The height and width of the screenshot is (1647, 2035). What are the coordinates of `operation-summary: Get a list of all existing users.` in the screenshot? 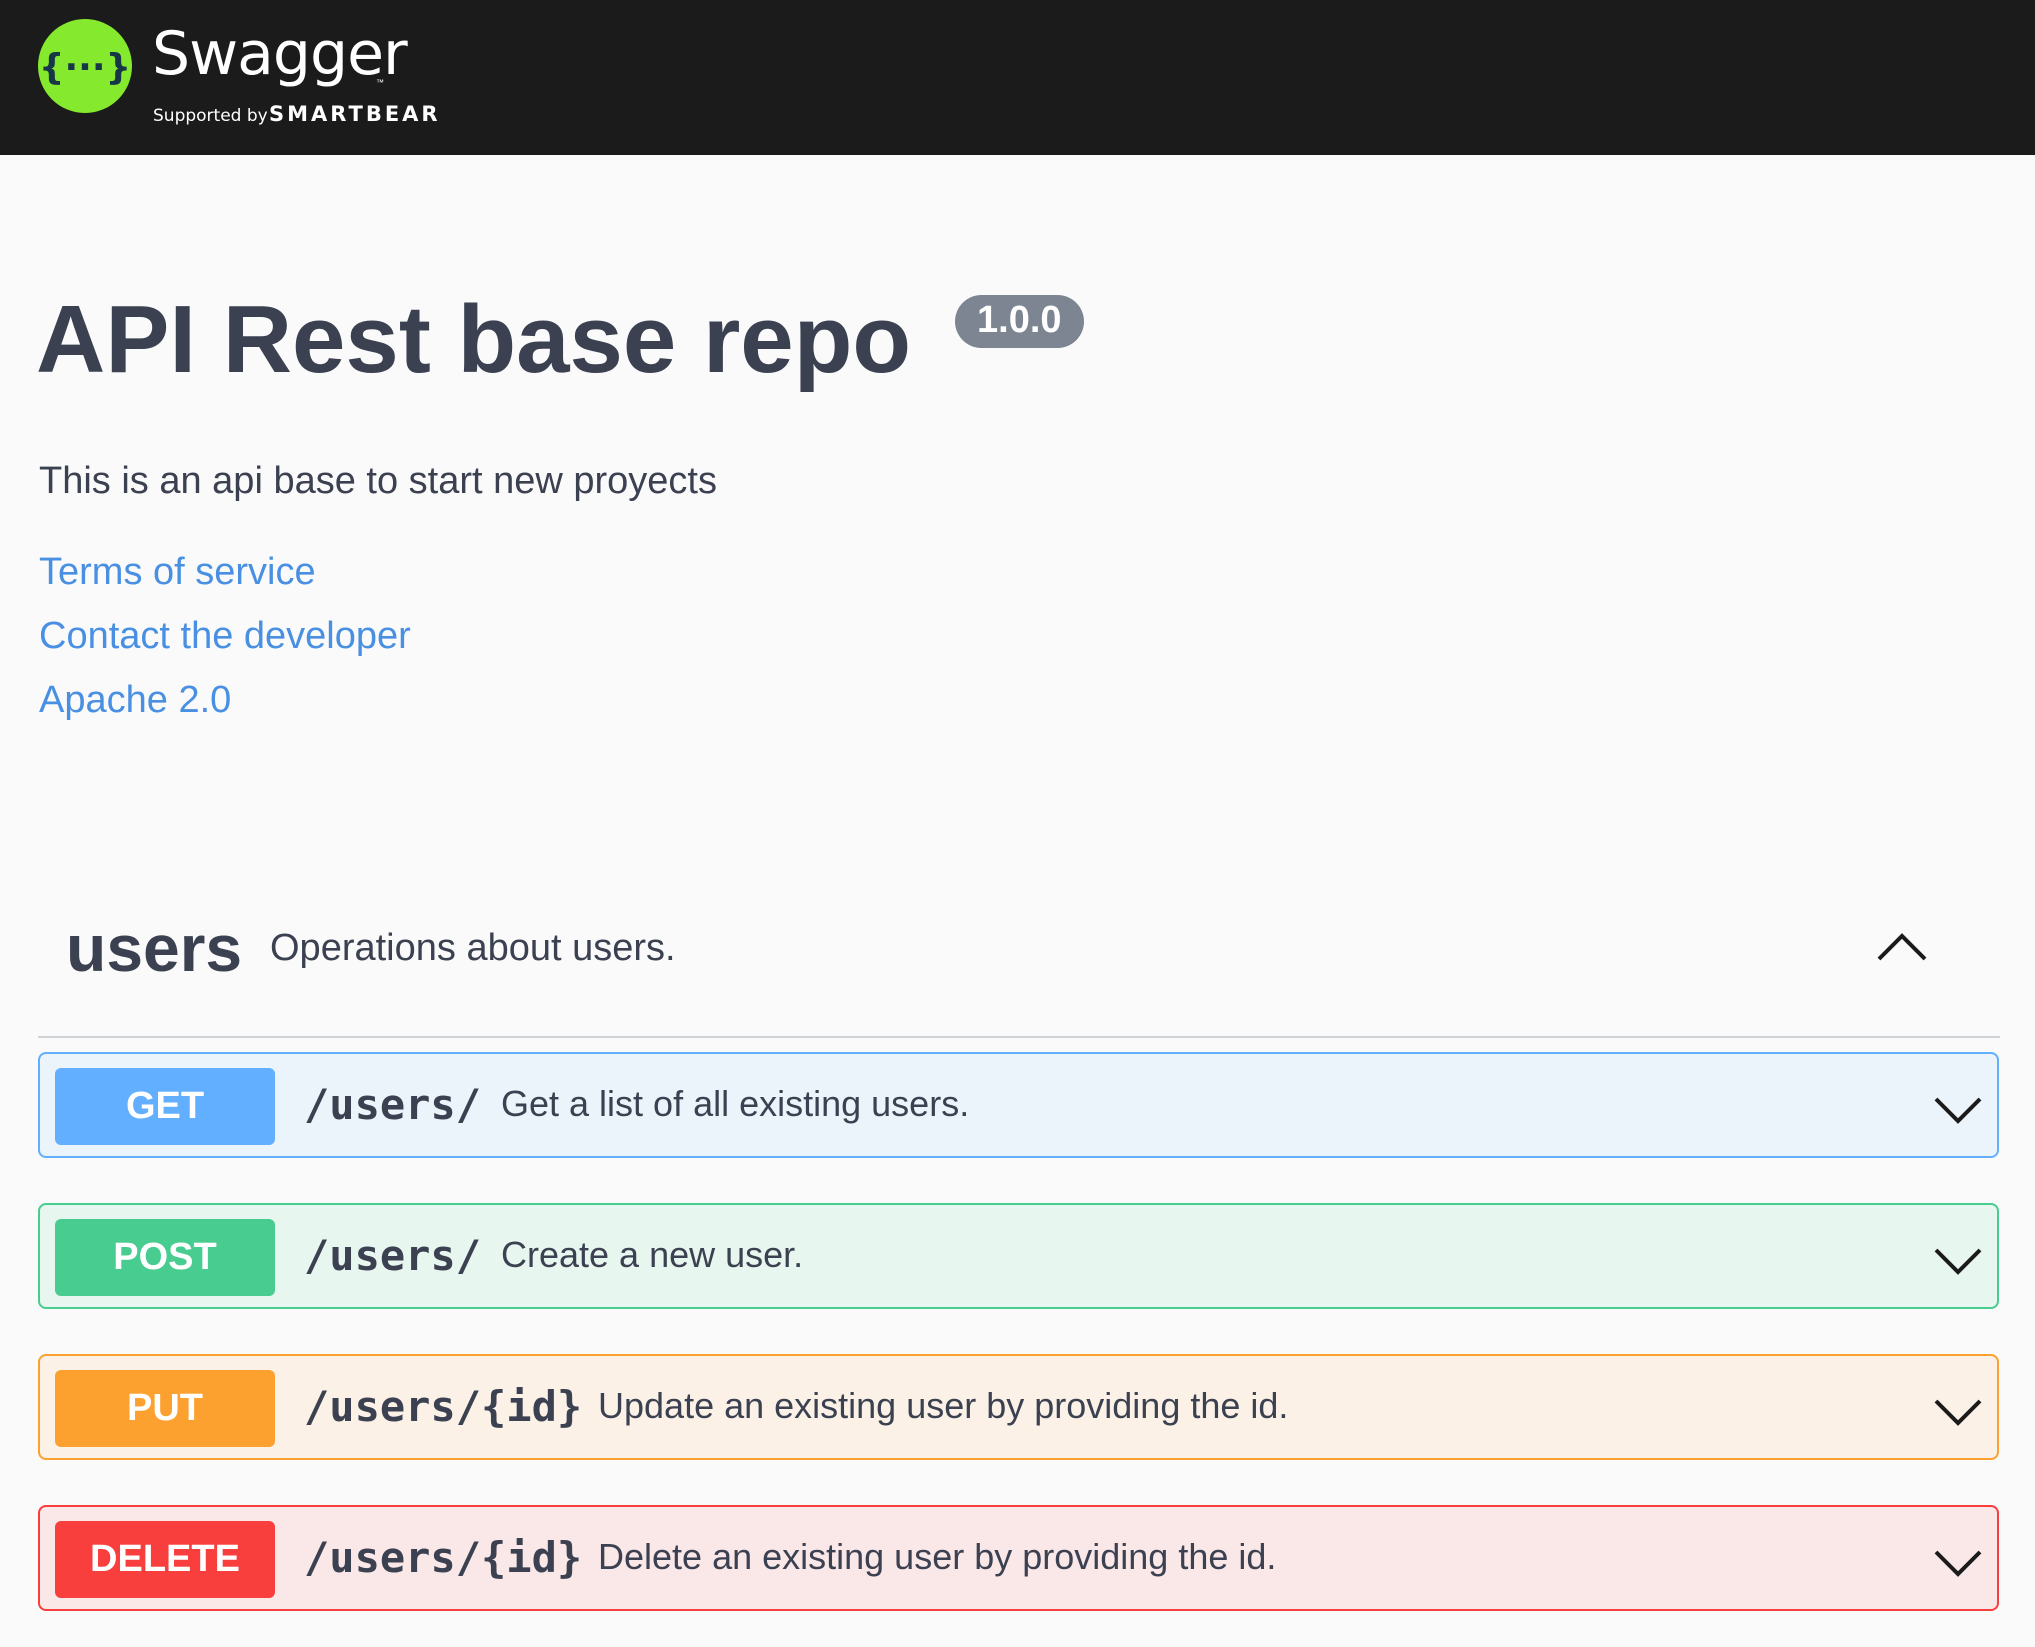 It's located at (735, 1103).